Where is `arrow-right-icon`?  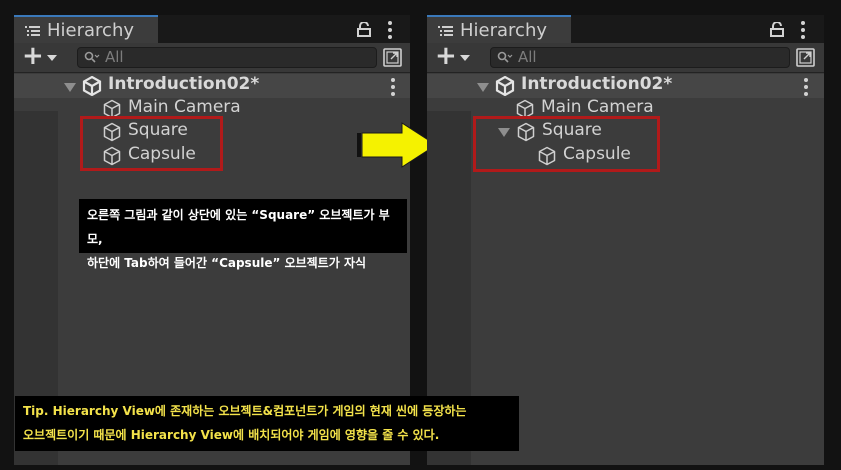 arrow-right-icon is located at coordinates (397, 145).